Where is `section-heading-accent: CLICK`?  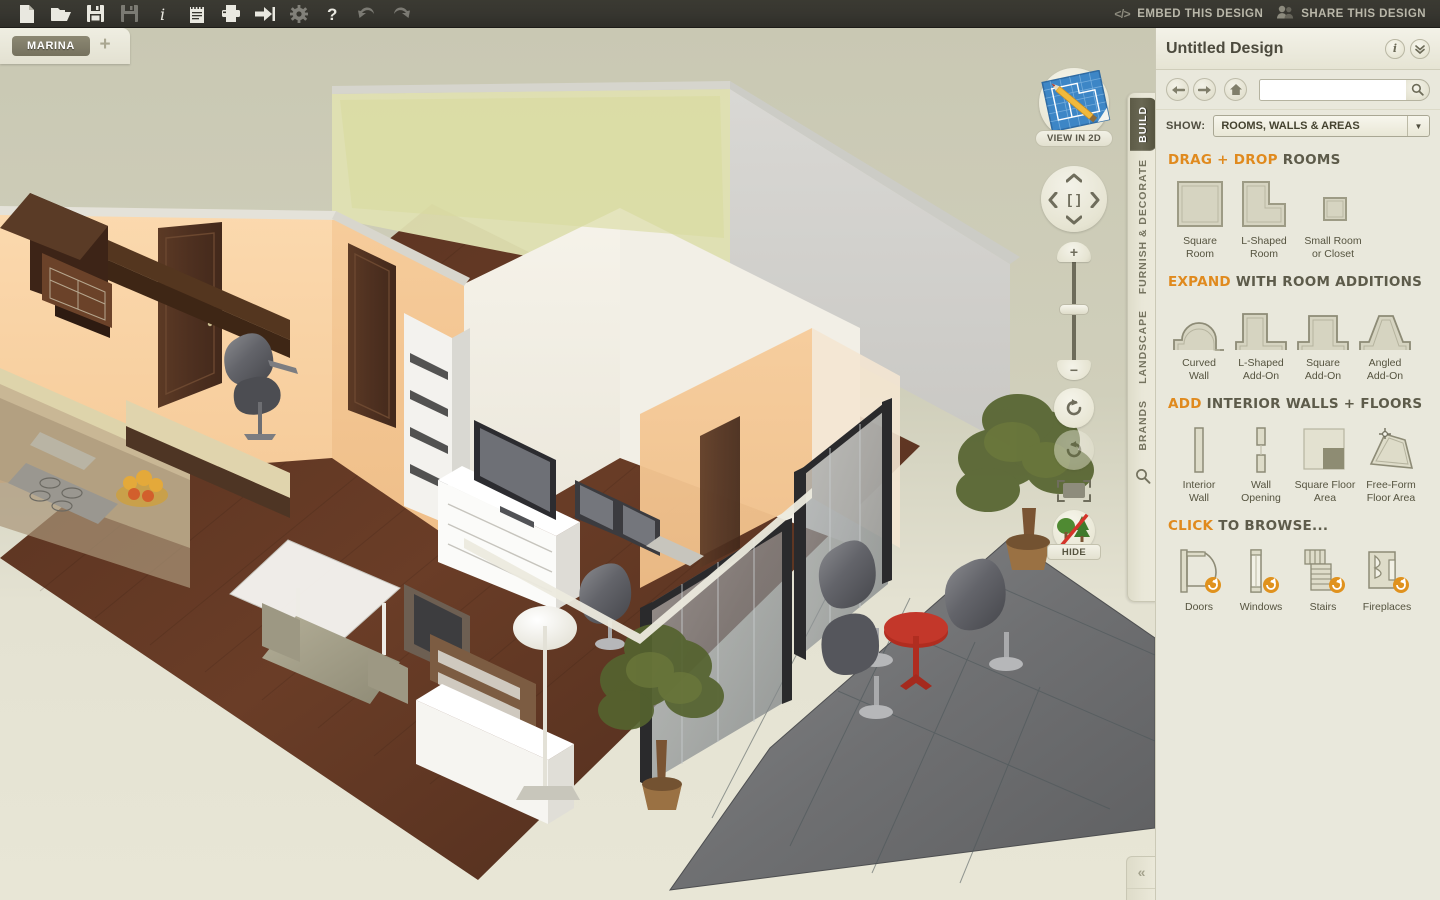 section-heading-accent: CLICK is located at coordinates (1191, 526).